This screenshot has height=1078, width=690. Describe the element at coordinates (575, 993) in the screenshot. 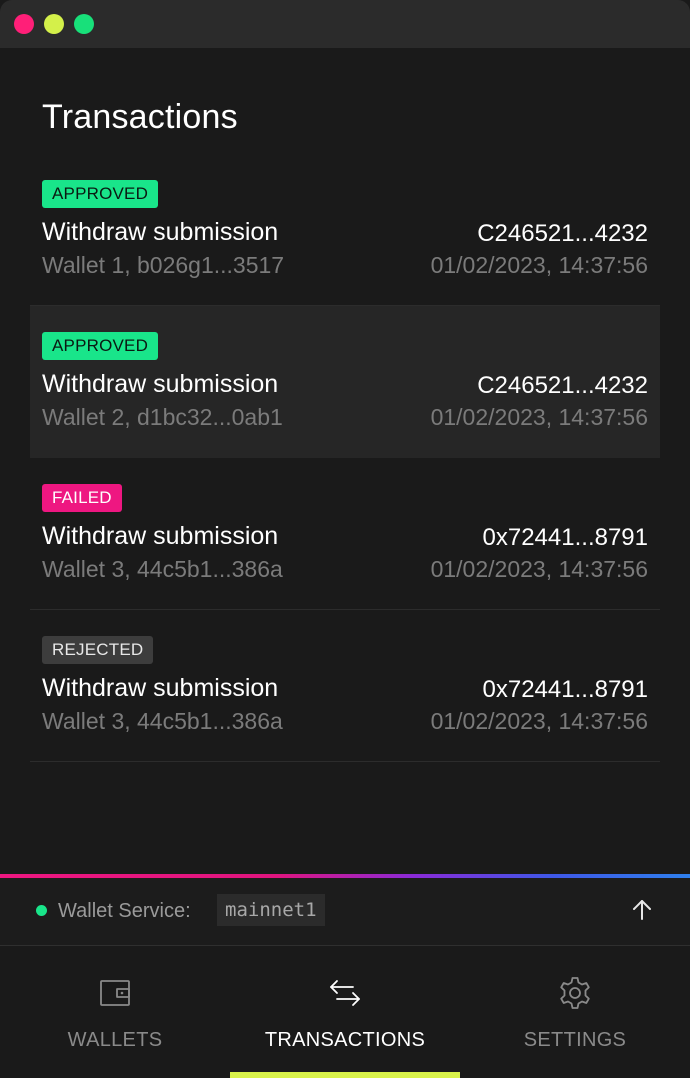

I see `gear-icon` at that location.